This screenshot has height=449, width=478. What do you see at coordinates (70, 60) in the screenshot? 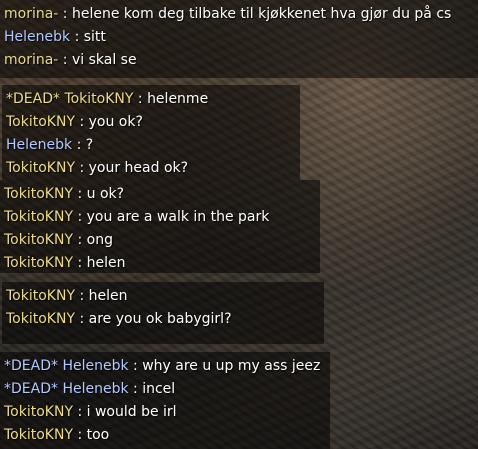
I see `chat-line: morina- : vi skal se` at bounding box center [70, 60].